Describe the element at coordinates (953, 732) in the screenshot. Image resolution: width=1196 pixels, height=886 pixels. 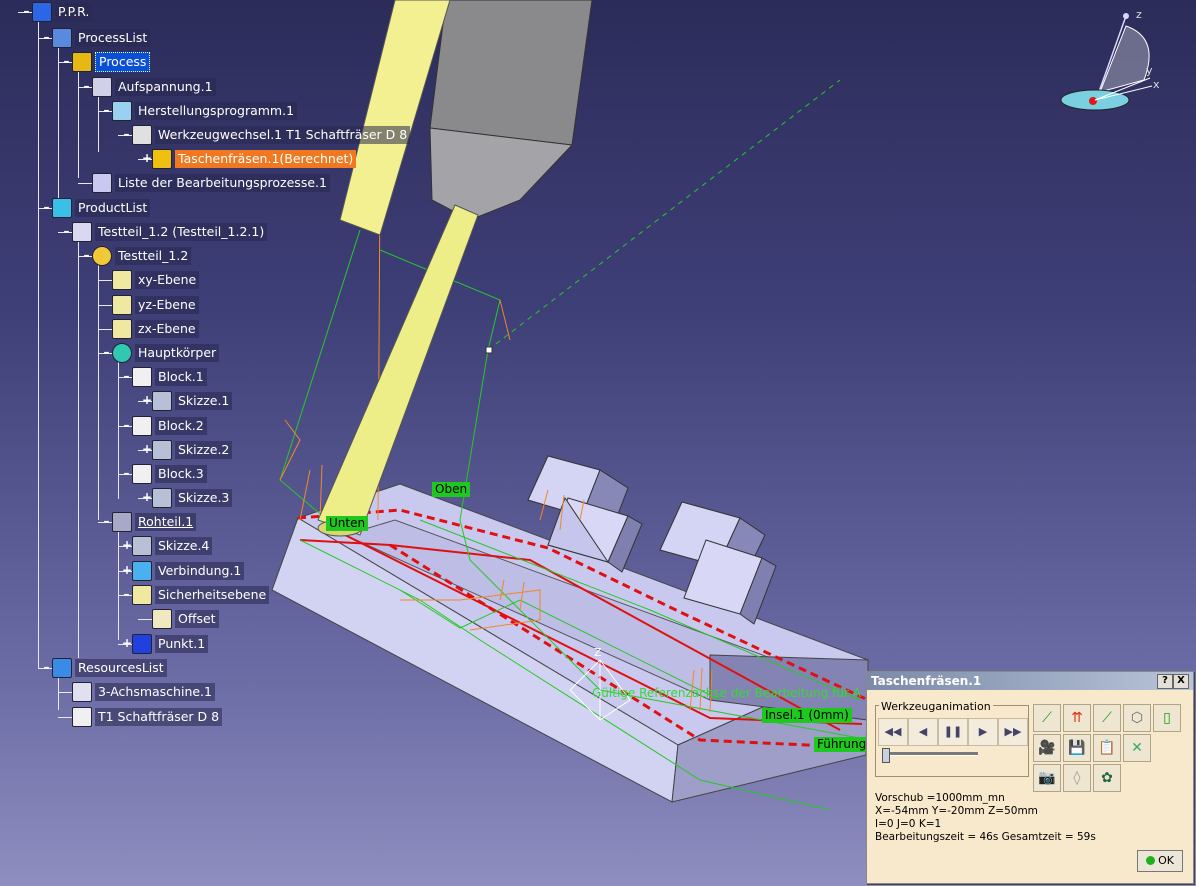
I see `pause-button: ❚❚` at that location.